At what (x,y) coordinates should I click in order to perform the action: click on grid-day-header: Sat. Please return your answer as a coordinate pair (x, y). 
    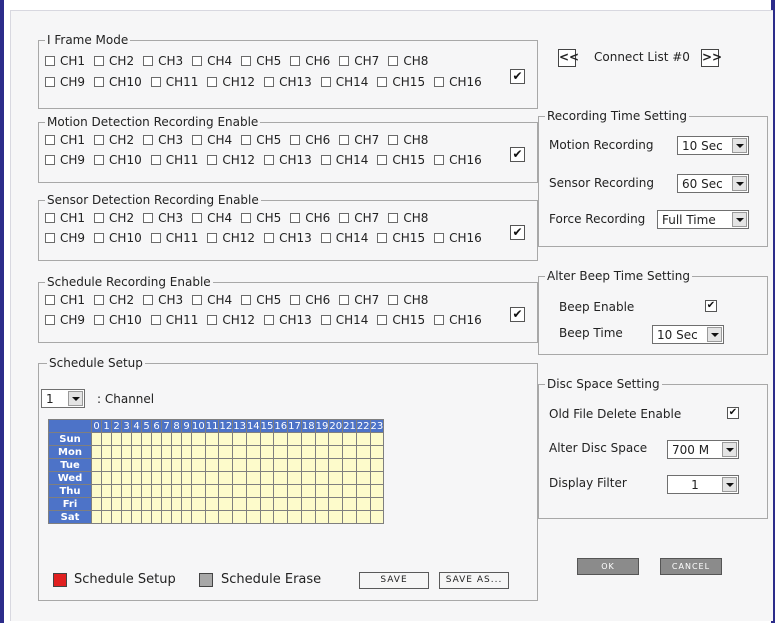
    Looking at the image, I should click on (70, 517).